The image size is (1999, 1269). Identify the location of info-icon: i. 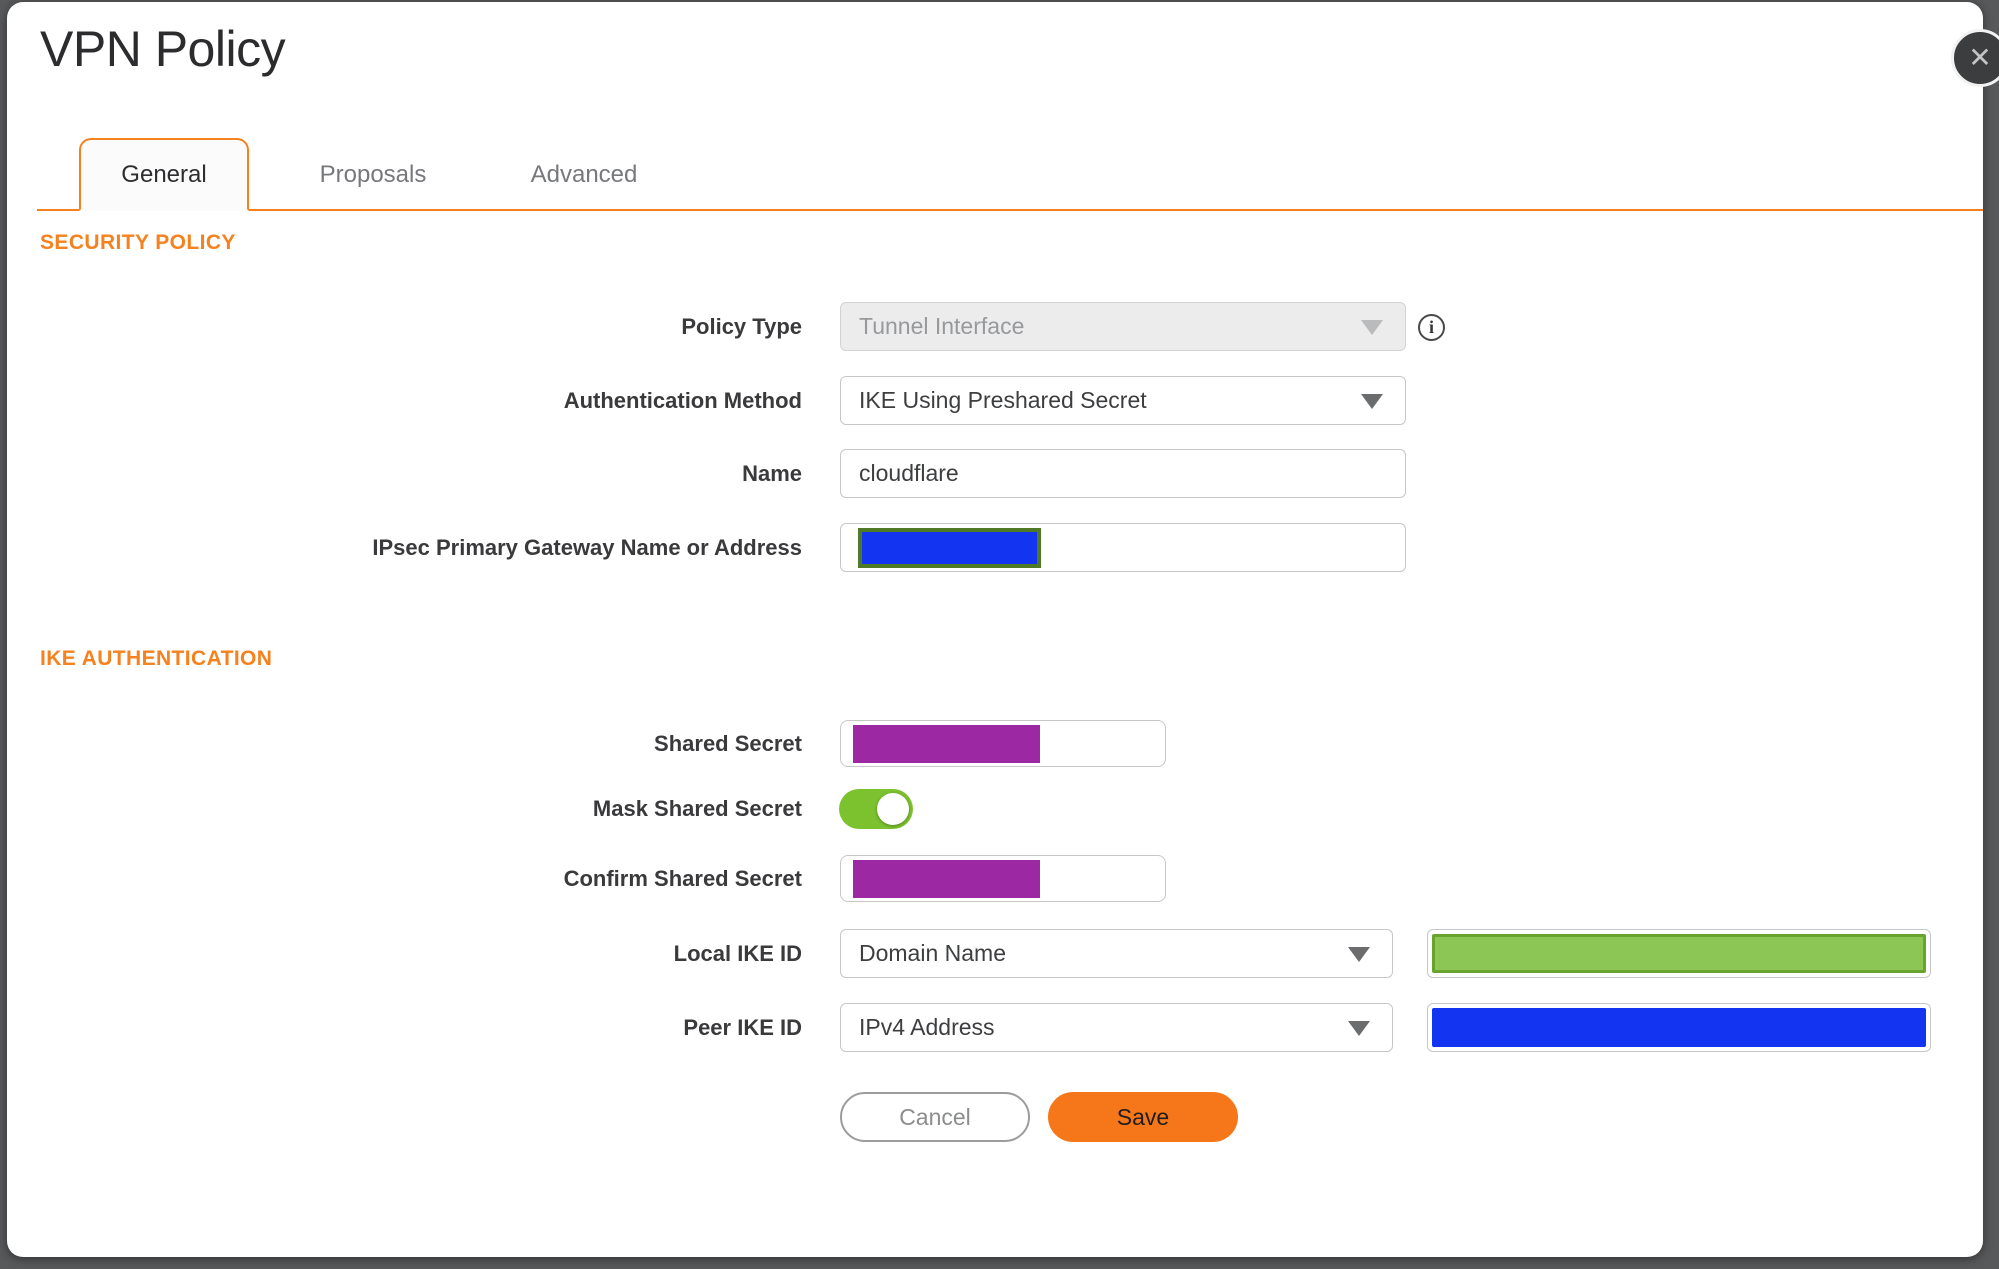
(1431, 327).